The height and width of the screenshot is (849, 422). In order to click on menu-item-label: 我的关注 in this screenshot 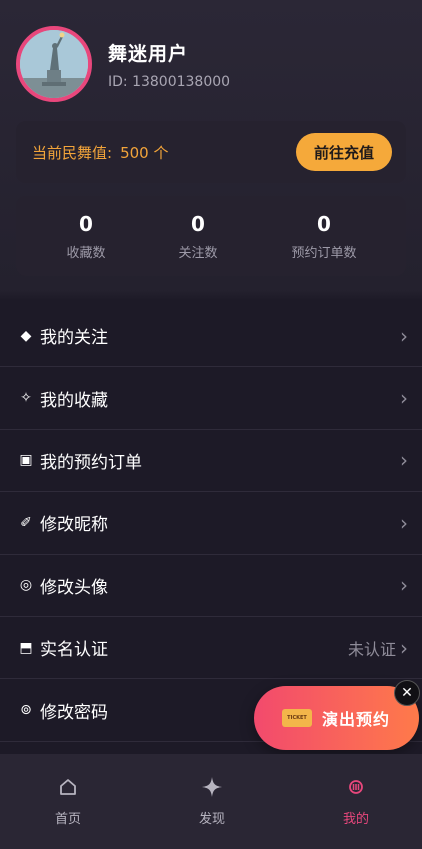, I will do `click(74, 338)`.